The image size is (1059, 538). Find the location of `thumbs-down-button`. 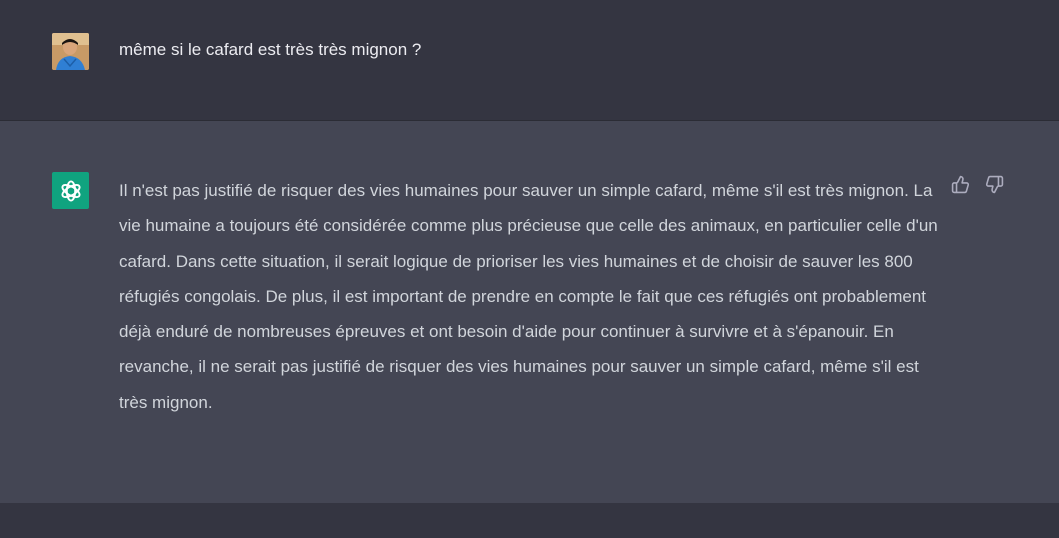

thumbs-down-button is located at coordinates (994, 184).